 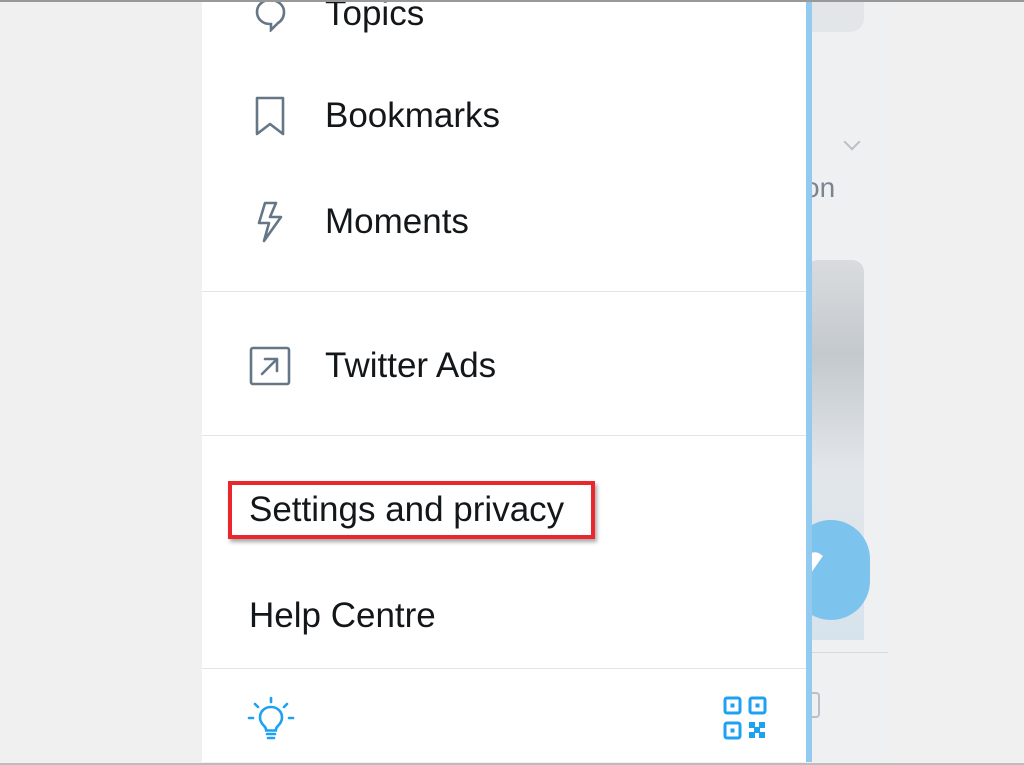 What do you see at coordinates (745, 718) in the screenshot?
I see `qr-code-icon` at bounding box center [745, 718].